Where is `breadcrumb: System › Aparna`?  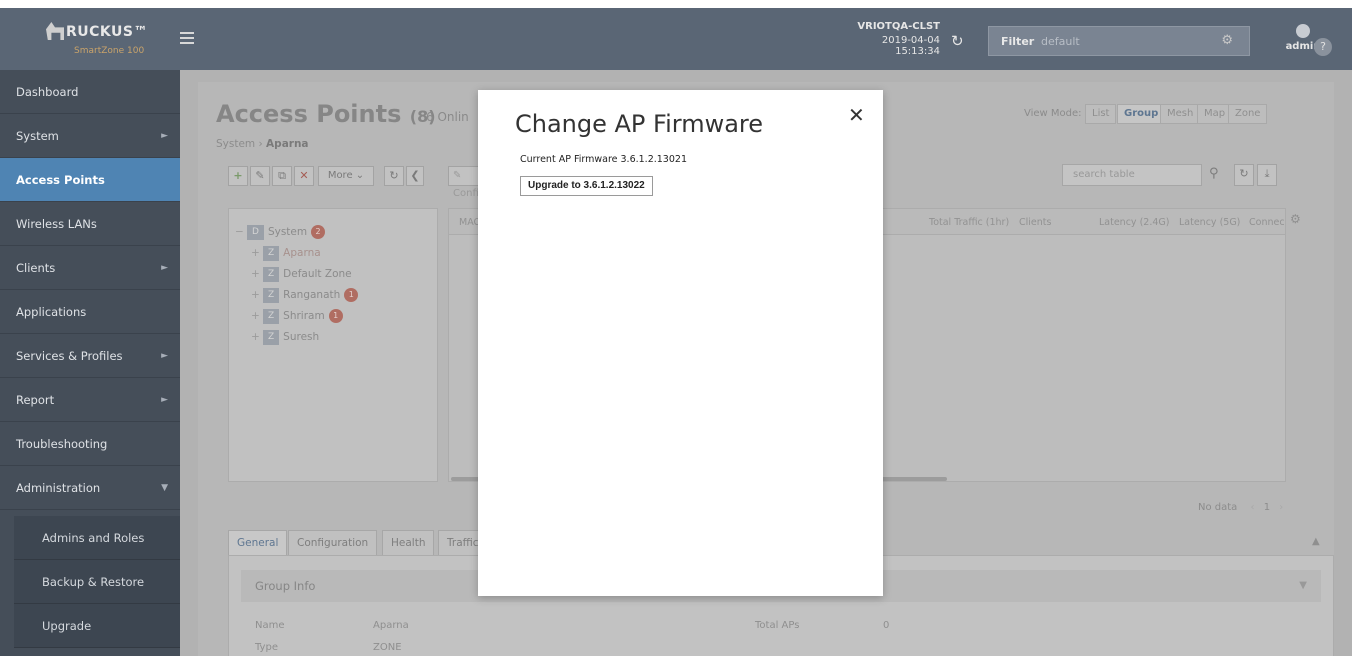
breadcrumb: System › Aparna is located at coordinates (262, 144).